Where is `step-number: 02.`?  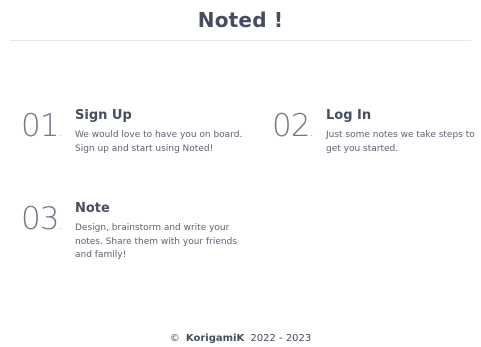
step-number: 02. is located at coordinates (293, 129).